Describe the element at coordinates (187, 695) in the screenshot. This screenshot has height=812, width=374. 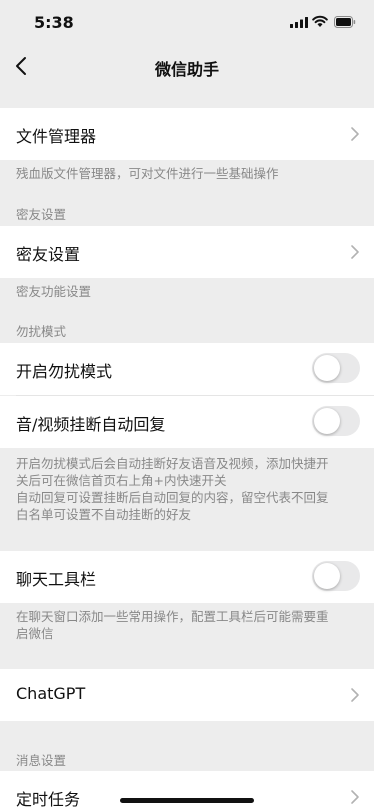
I see `chatgpt-row: ChatGPT` at that location.